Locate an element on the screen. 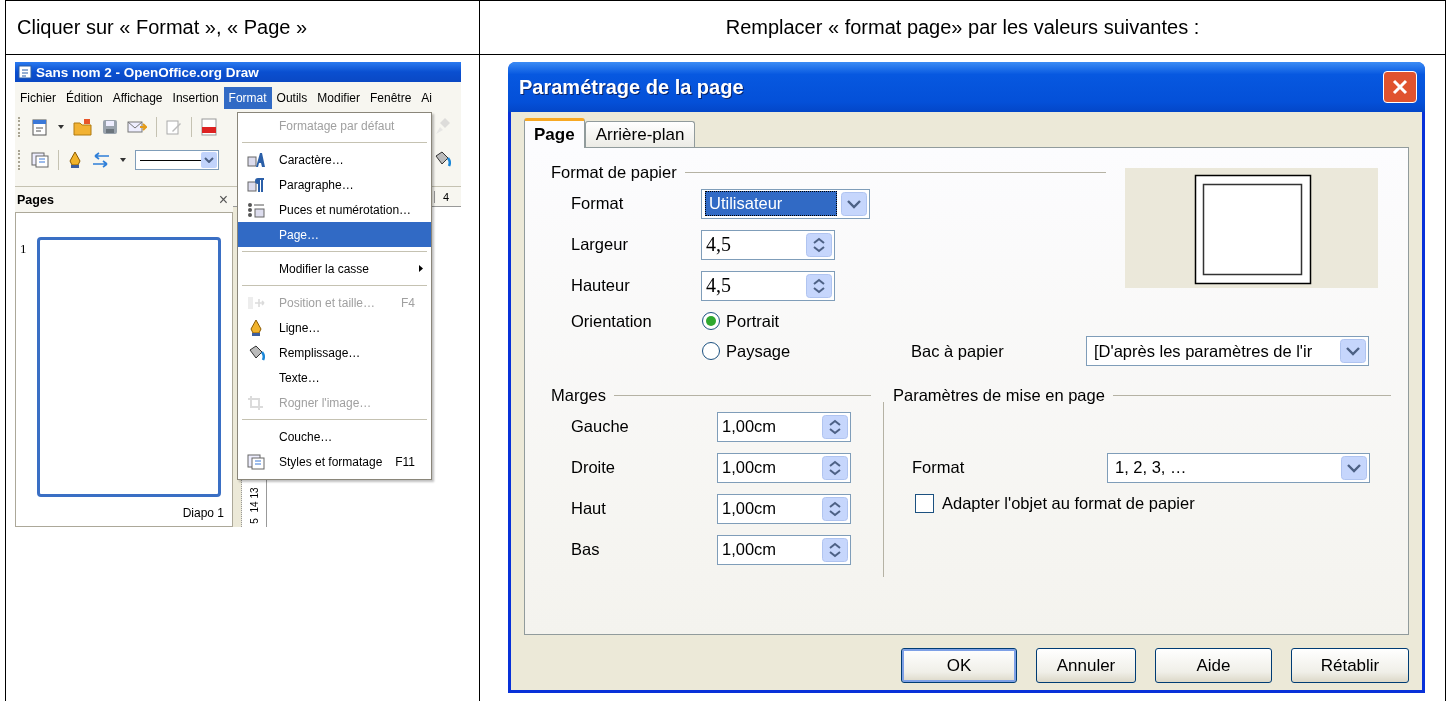 The image size is (1448, 701). menu-entry: Styles et formatage F11 is located at coordinates (334, 461).